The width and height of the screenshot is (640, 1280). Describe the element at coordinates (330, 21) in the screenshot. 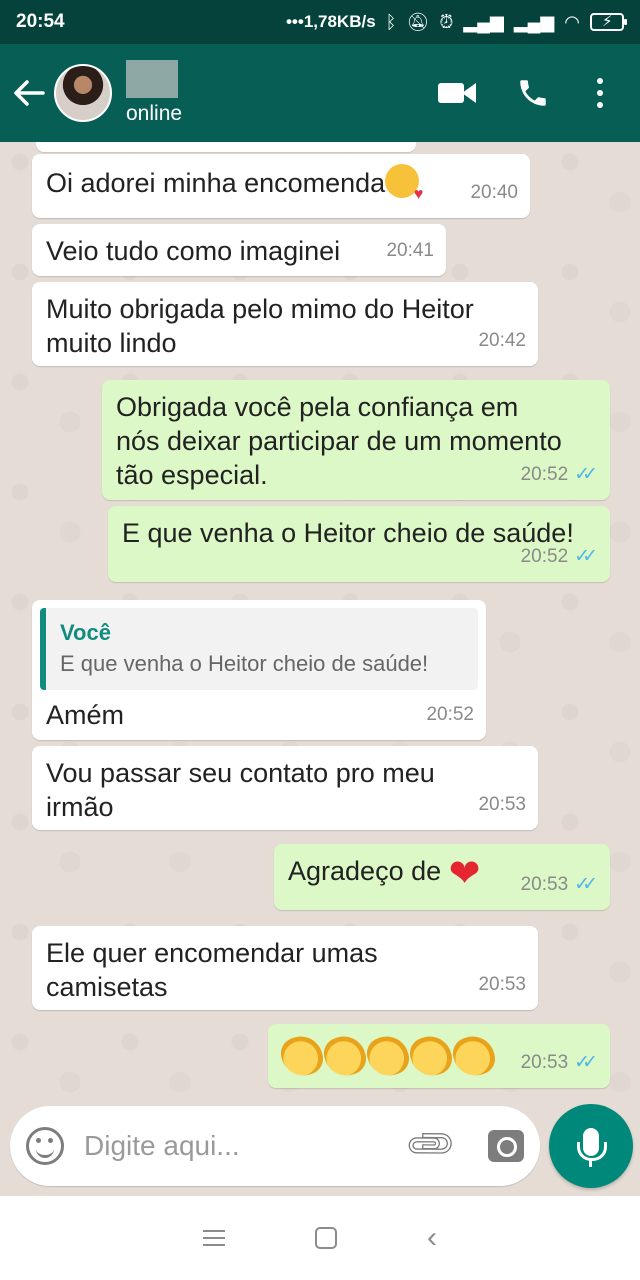

I see `network-speed: •••1,78KB/s` at that location.